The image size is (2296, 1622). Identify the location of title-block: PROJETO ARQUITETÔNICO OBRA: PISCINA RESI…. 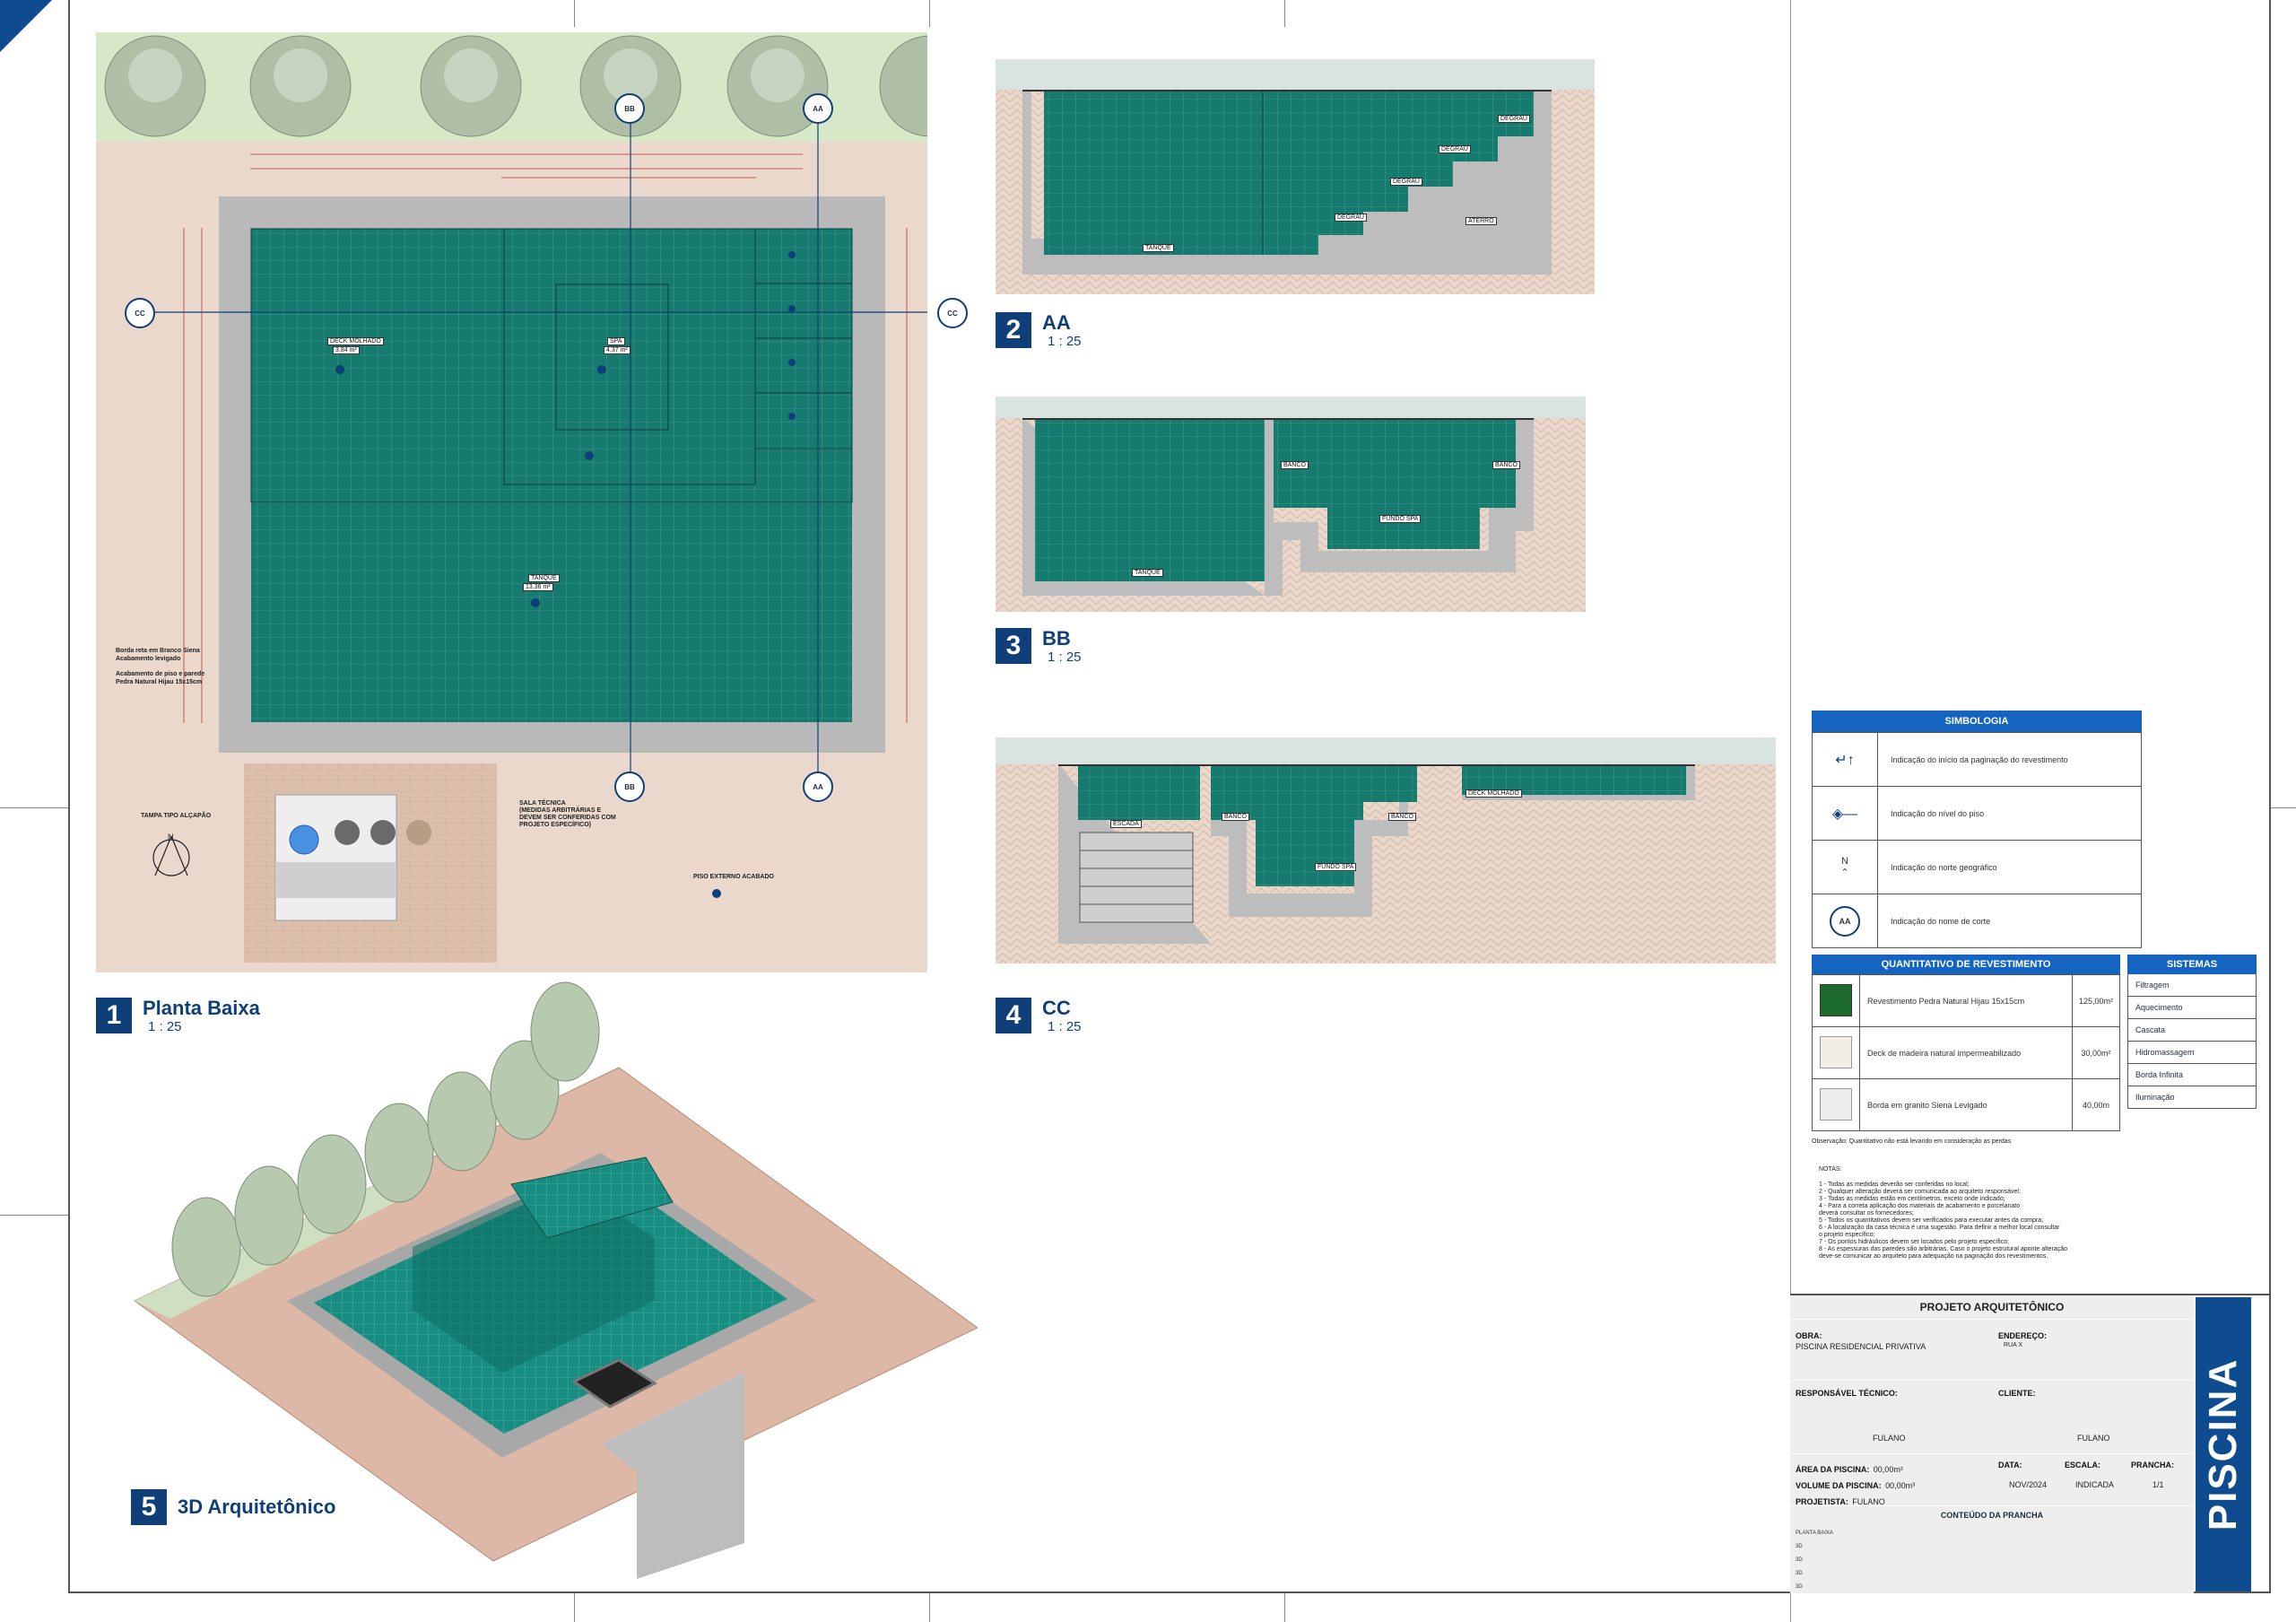
(2030, 1444).